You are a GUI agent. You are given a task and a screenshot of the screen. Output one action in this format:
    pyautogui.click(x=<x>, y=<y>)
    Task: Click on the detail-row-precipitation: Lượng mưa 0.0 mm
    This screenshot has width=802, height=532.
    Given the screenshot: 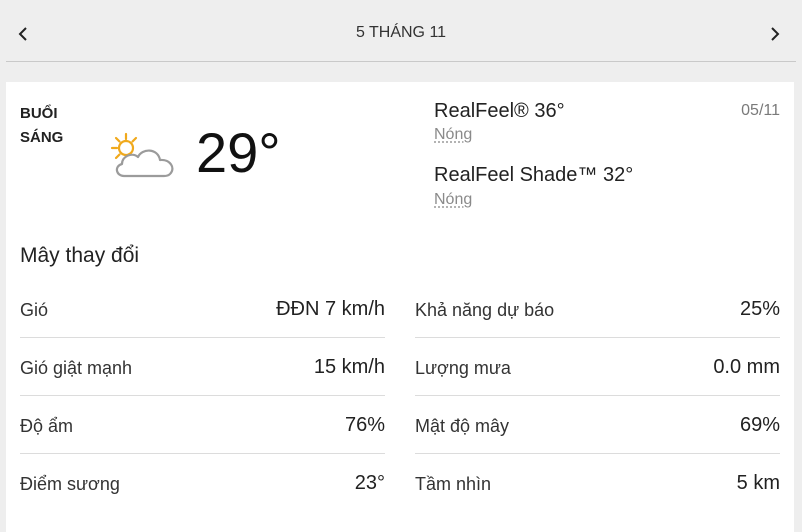 What is the action you would take?
    pyautogui.click(x=597, y=367)
    